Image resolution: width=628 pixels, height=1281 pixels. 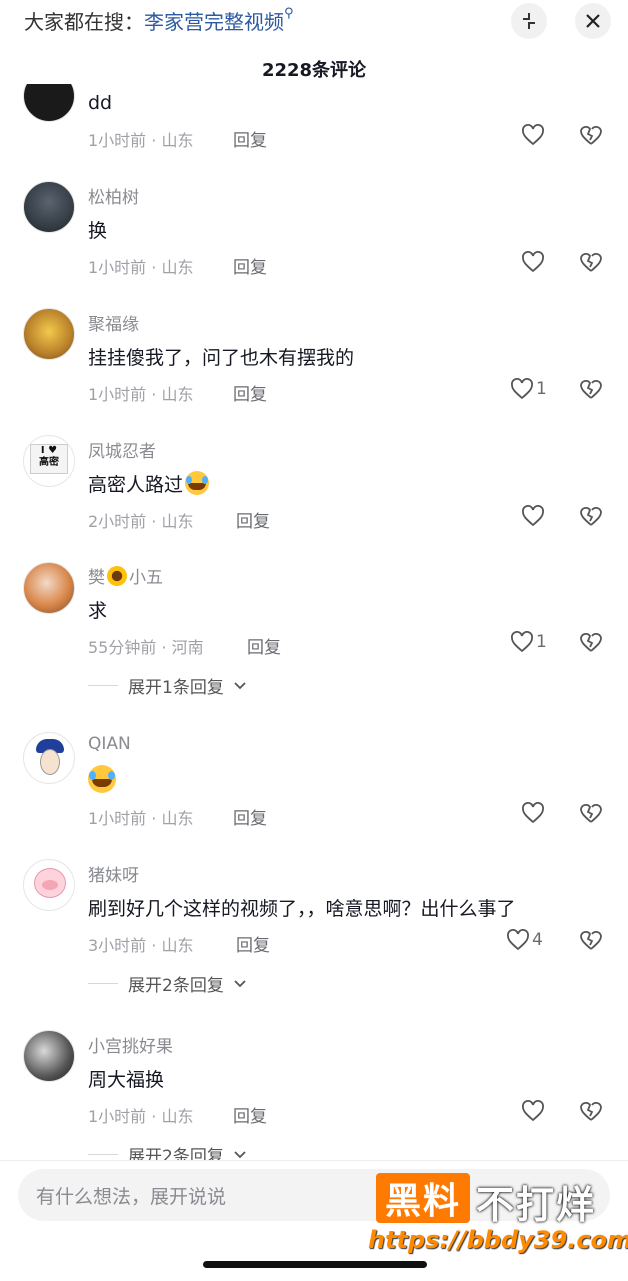 I want to click on comment-username: 聚福缘, so click(x=113, y=322).